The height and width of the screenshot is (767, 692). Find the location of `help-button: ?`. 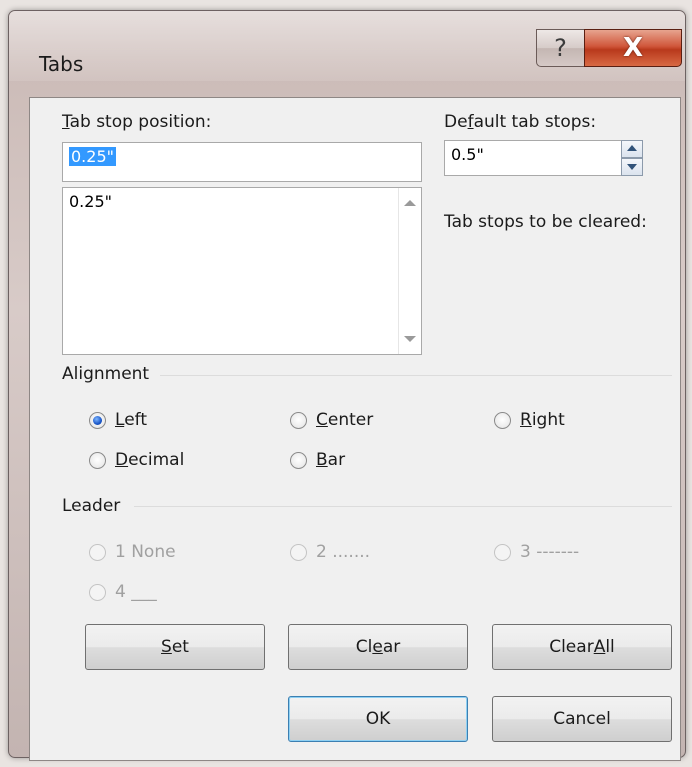

help-button: ? is located at coordinates (560, 48).